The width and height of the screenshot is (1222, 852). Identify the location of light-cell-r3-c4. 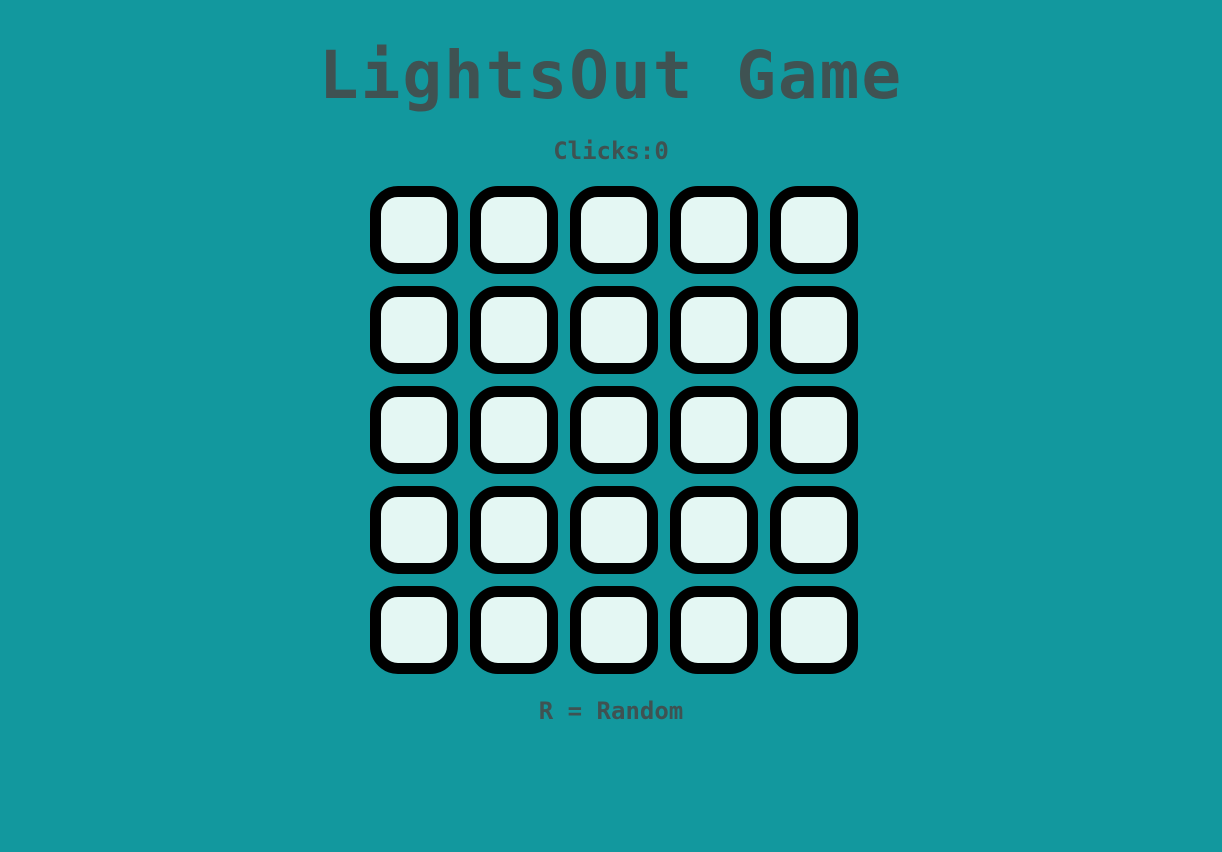
(714, 430).